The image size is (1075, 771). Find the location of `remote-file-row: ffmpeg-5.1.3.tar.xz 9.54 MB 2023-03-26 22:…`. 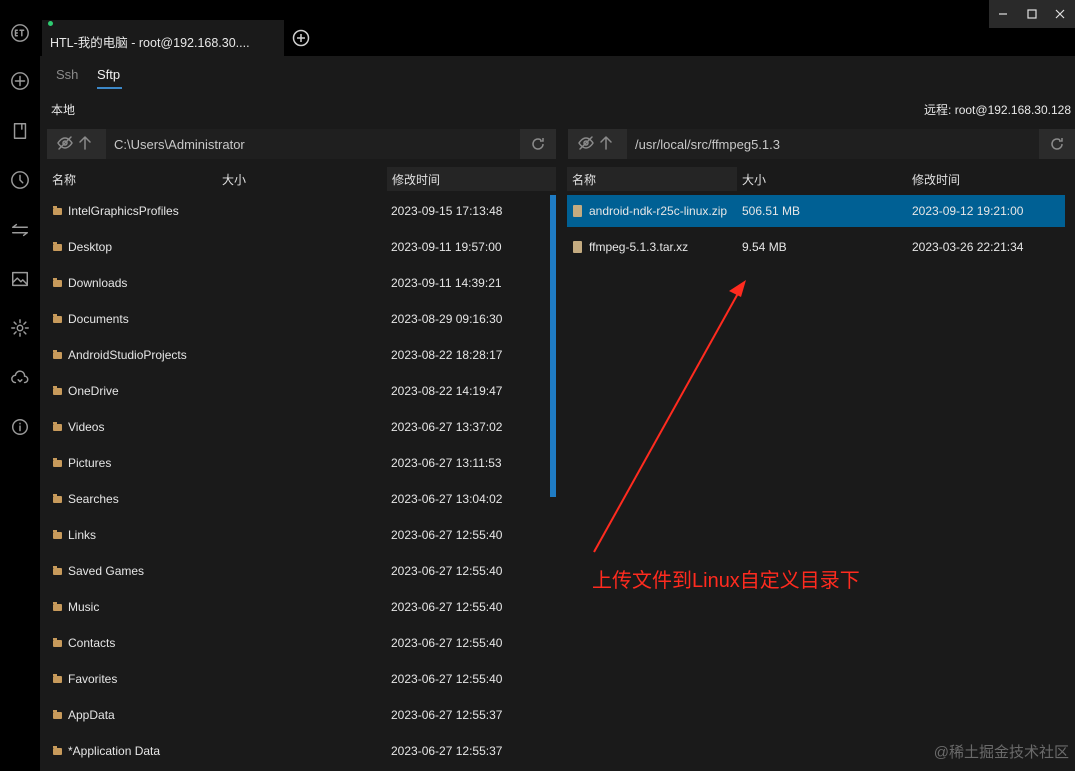

remote-file-row: ffmpeg-5.1.3.tar.xz 9.54 MB 2023-03-26 22:… is located at coordinates (816, 247).